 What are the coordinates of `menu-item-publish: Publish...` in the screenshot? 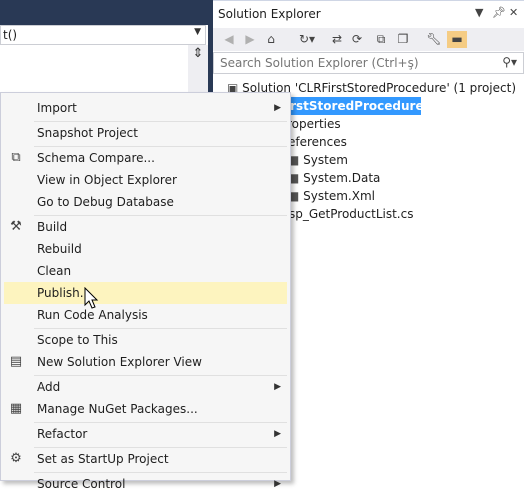 It's located at (145, 293).